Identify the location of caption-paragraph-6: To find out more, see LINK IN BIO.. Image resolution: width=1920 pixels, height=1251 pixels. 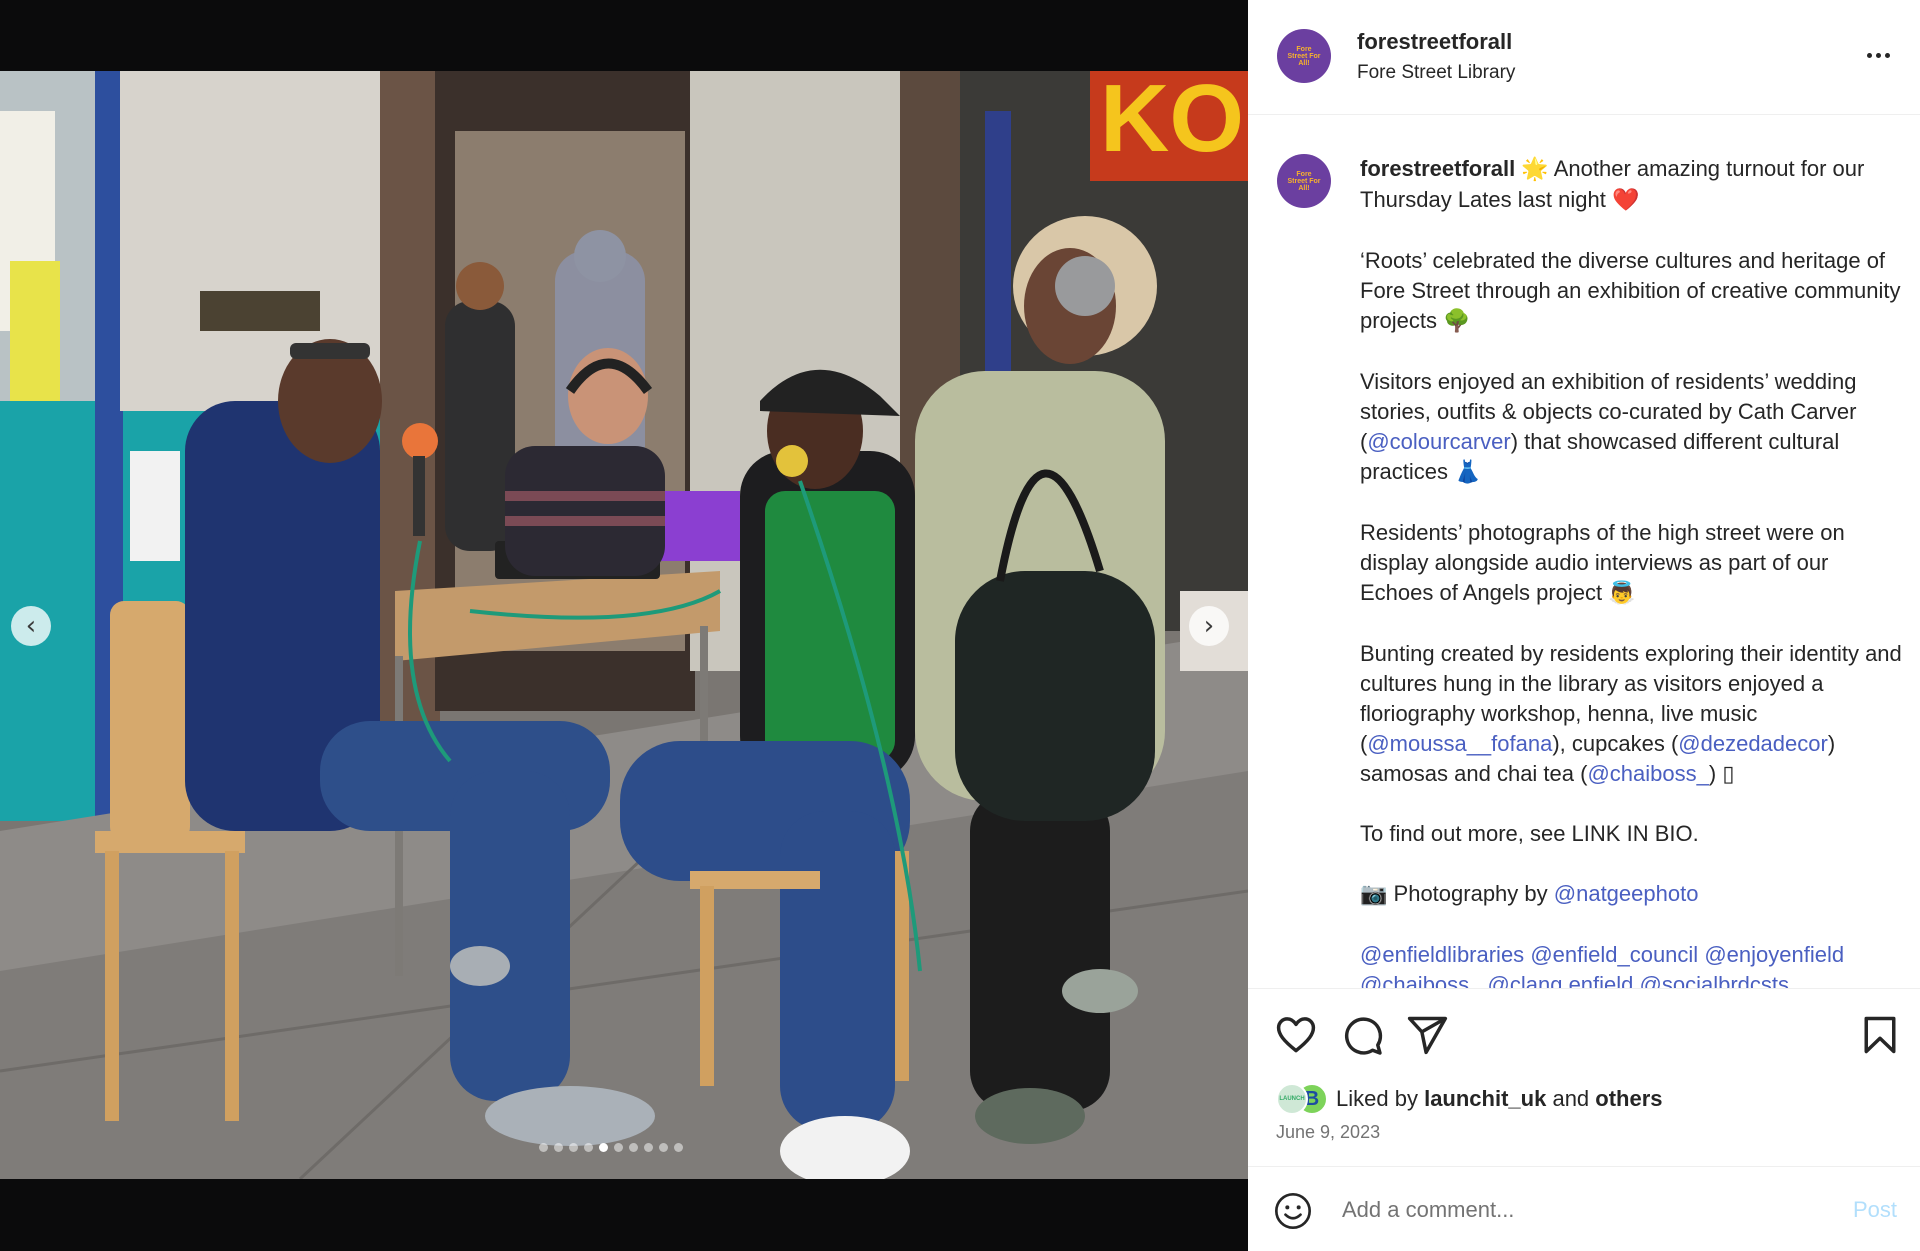
(1529, 833).